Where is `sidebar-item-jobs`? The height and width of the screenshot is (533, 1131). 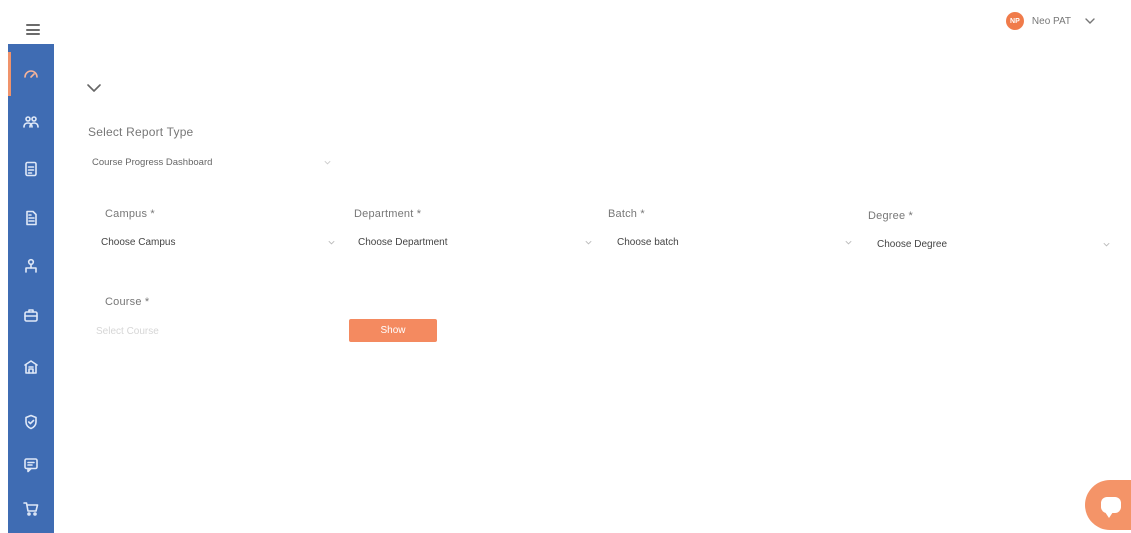
sidebar-item-jobs is located at coordinates (31, 315).